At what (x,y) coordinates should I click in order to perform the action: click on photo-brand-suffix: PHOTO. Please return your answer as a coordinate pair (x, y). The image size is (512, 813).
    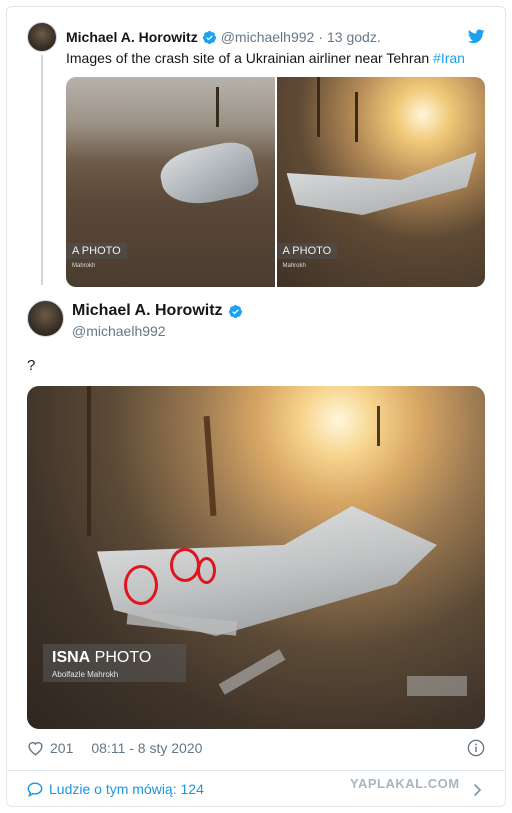
    Looking at the image, I should click on (121, 657).